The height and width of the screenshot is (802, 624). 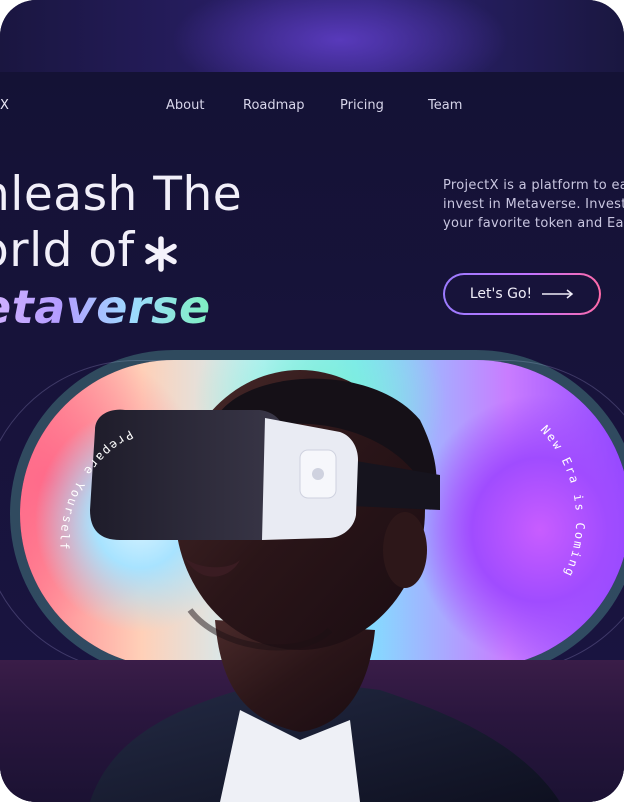 I want to click on arrow-right-icon, so click(x=558, y=294).